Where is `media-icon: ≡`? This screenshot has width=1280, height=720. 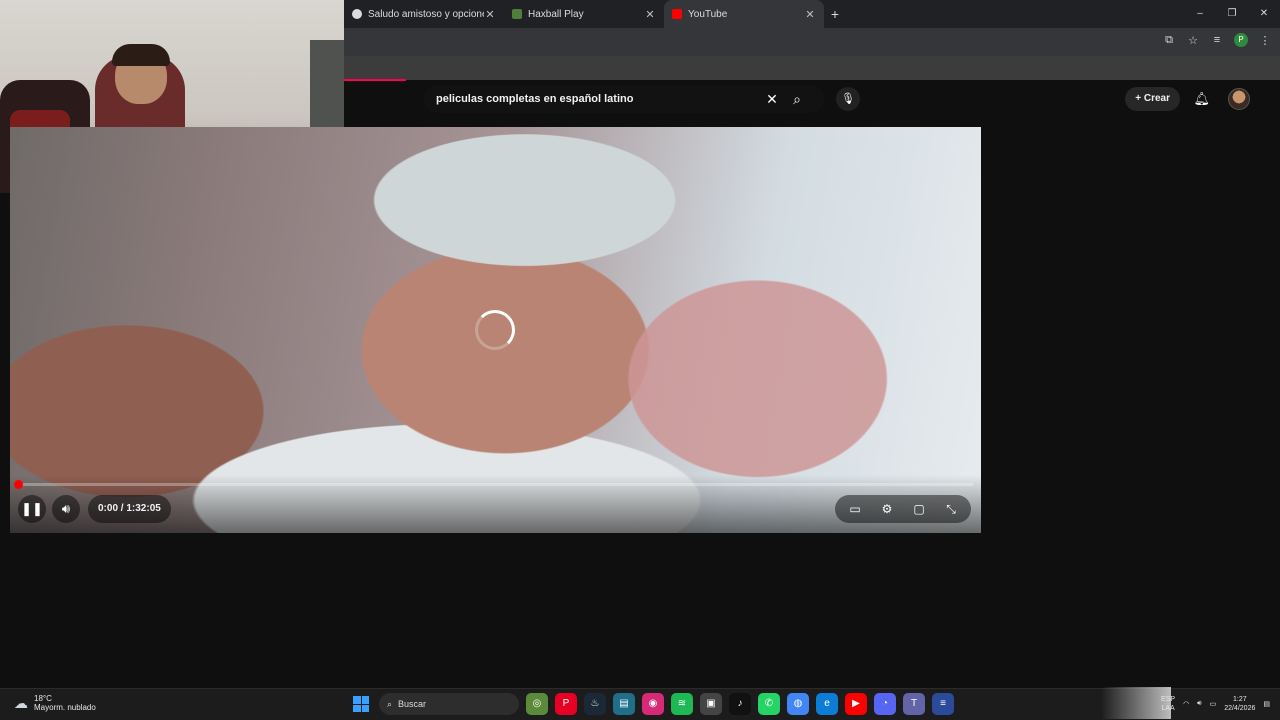
media-icon: ≡ is located at coordinates (943, 704).